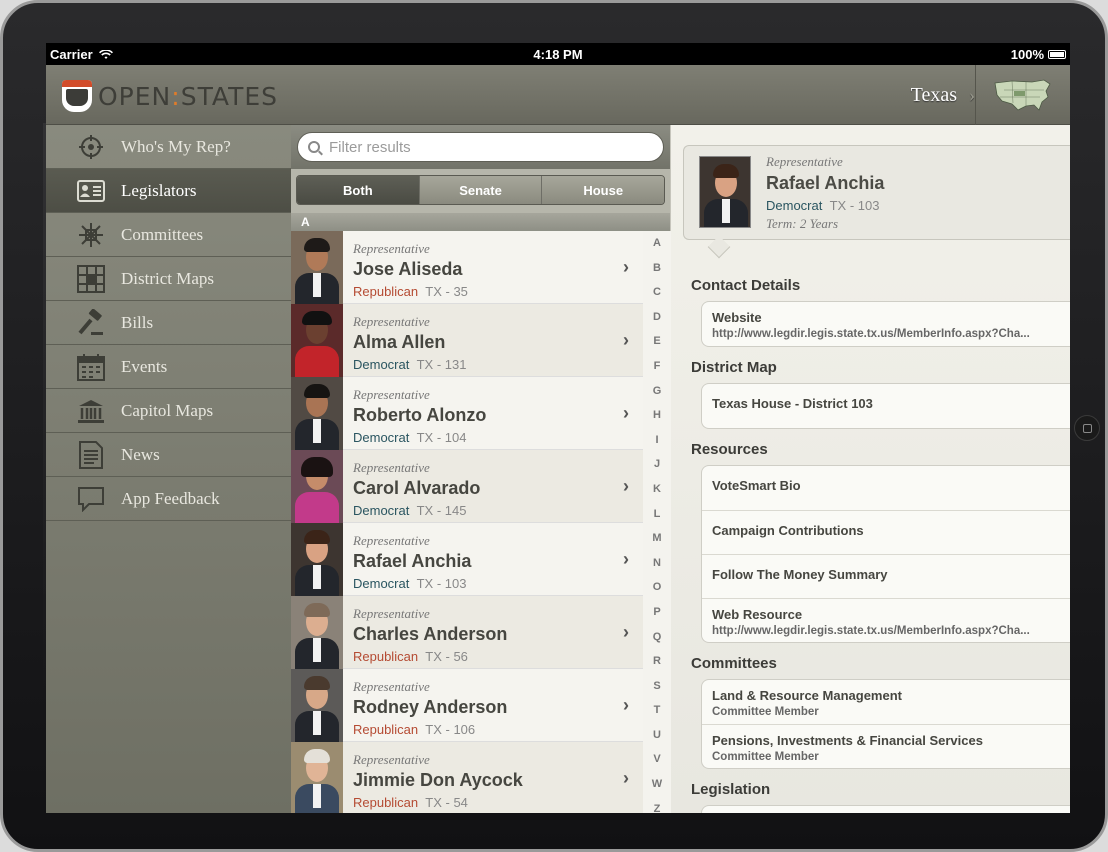  What do you see at coordinates (168, 323) in the screenshot?
I see `sidebar-item-bills: Bills` at bounding box center [168, 323].